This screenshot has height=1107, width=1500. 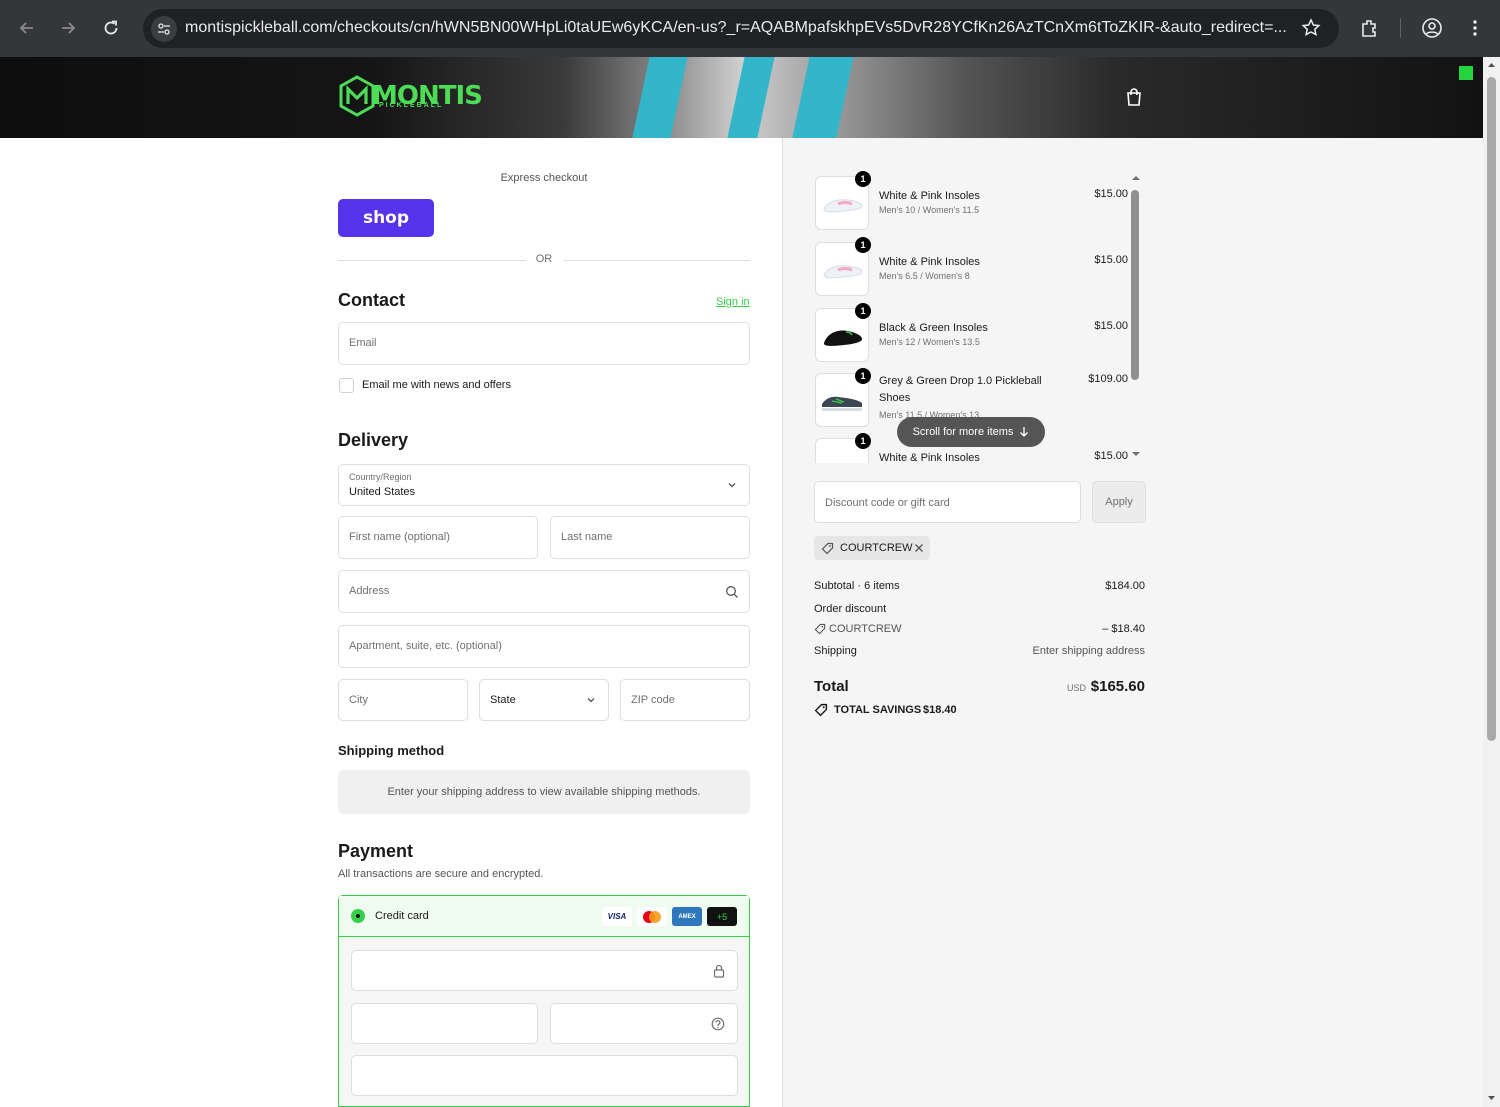 What do you see at coordinates (544, 1075) in the screenshot?
I see `name-on-card-field` at bounding box center [544, 1075].